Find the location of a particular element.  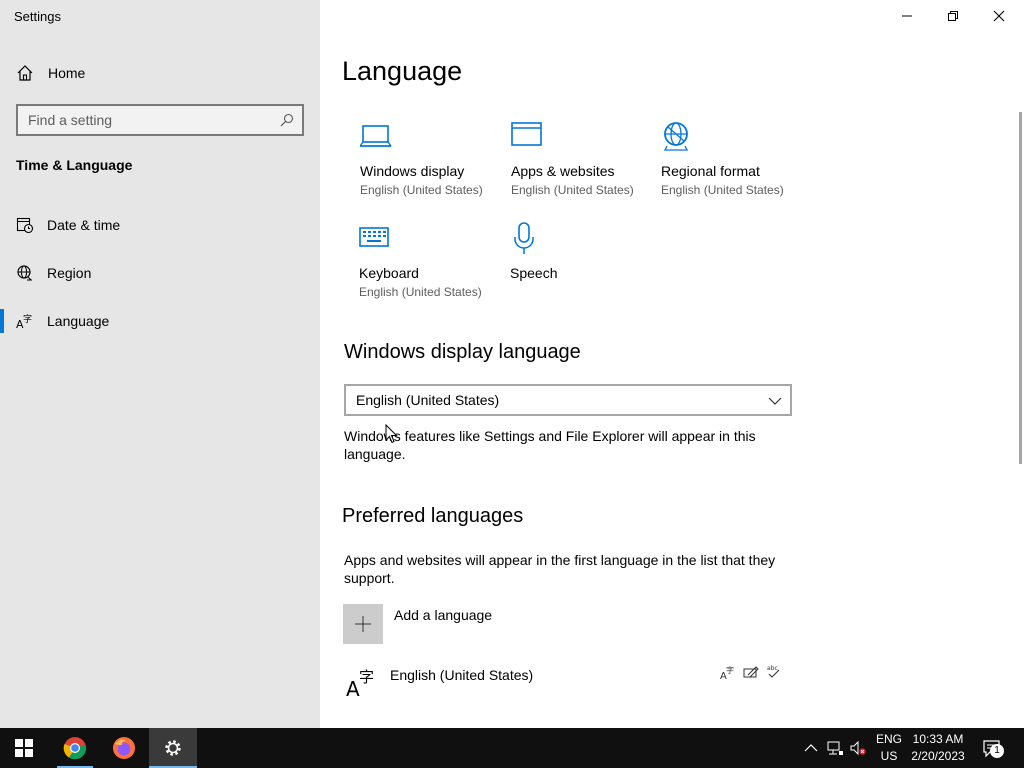

scrollbar is located at coordinates (1020, 288).